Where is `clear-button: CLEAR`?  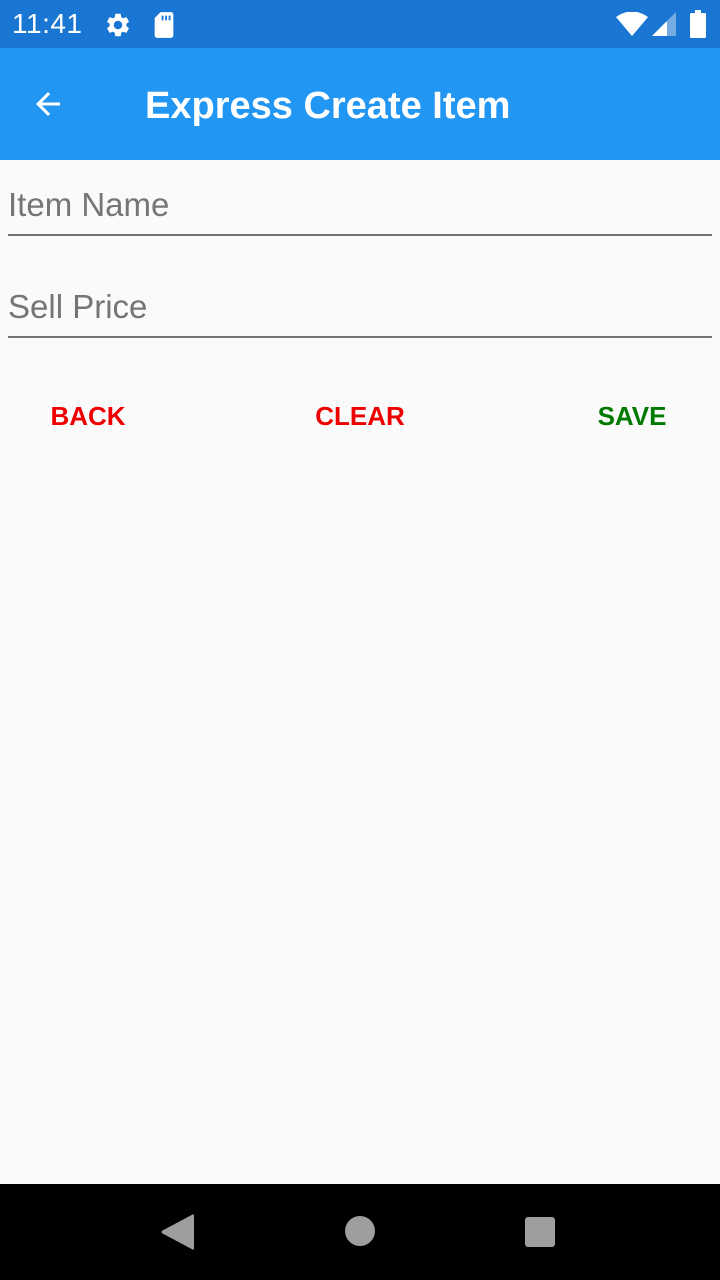 clear-button: CLEAR is located at coordinates (360, 416).